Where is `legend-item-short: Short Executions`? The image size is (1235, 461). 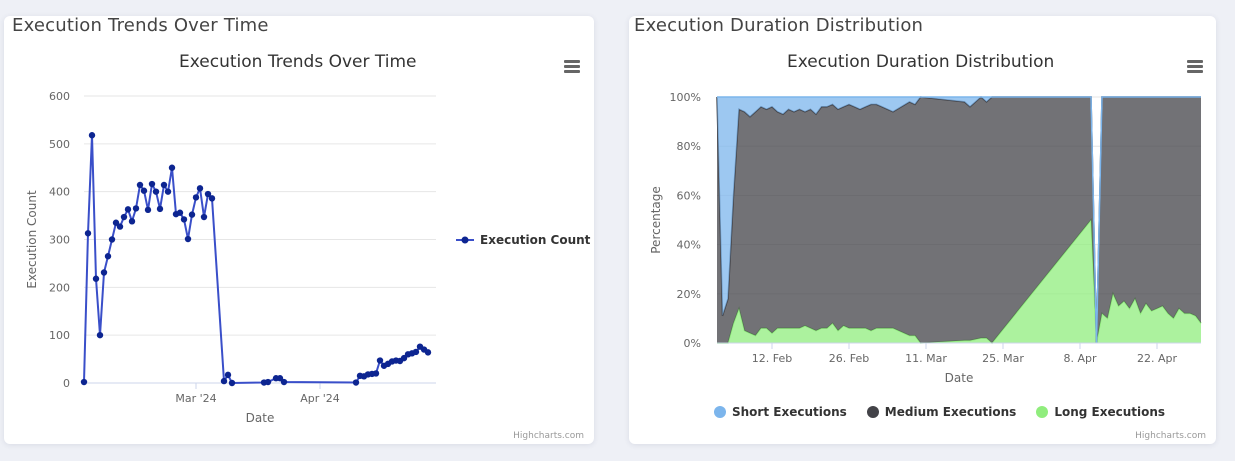 legend-item-short: Short Executions is located at coordinates (780, 412).